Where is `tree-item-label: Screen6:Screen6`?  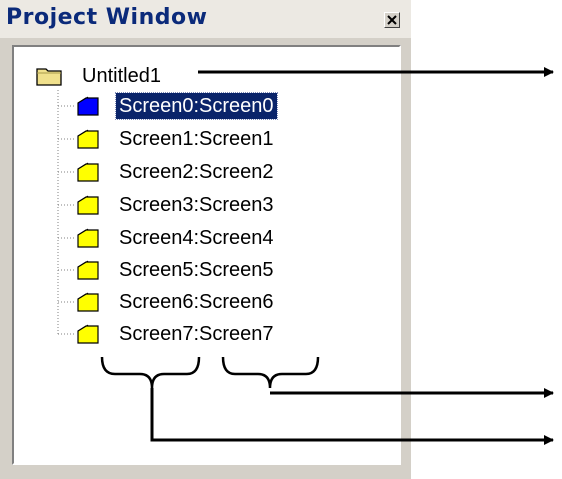
tree-item-label: Screen6:Screen6 is located at coordinates (196, 302).